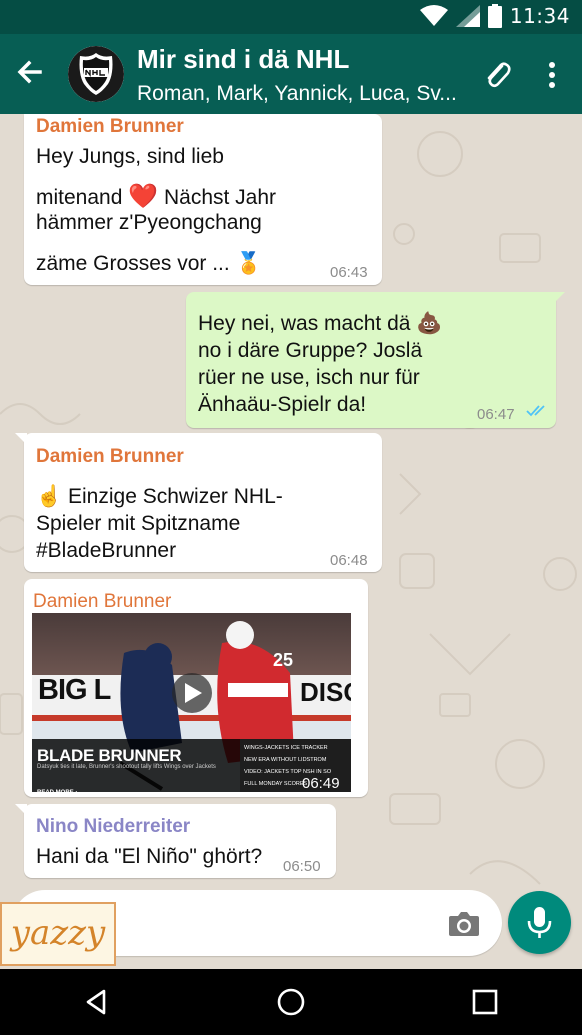 The height and width of the screenshot is (1035, 582). What do you see at coordinates (433, 15) in the screenshot?
I see `wifi-icon` at bounding box center [433, 15].